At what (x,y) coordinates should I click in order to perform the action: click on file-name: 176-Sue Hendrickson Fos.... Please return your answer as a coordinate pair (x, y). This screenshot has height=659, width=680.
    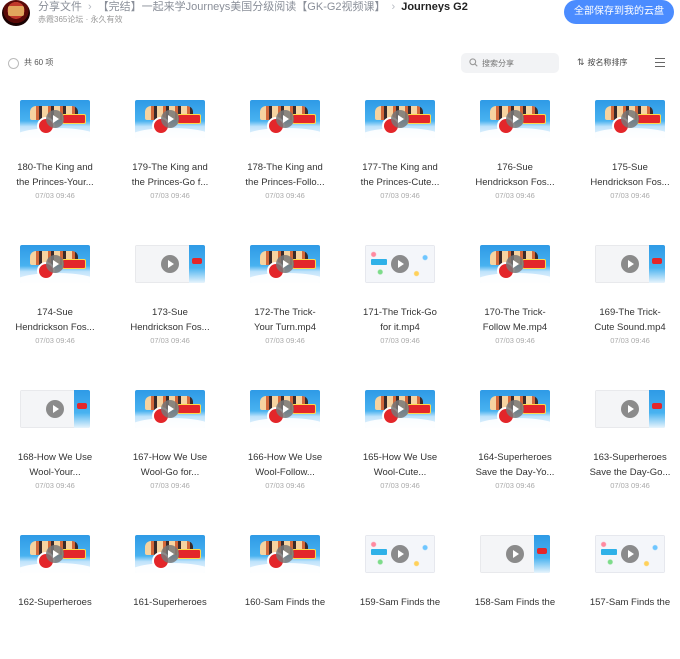
    Looking at the image, I should click on (515, 176).